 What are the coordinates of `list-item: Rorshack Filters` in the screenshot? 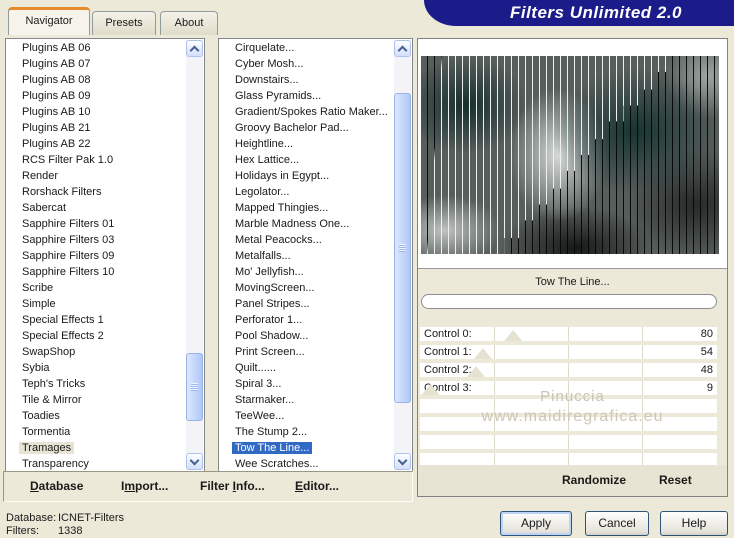 It's located at (96, 192).